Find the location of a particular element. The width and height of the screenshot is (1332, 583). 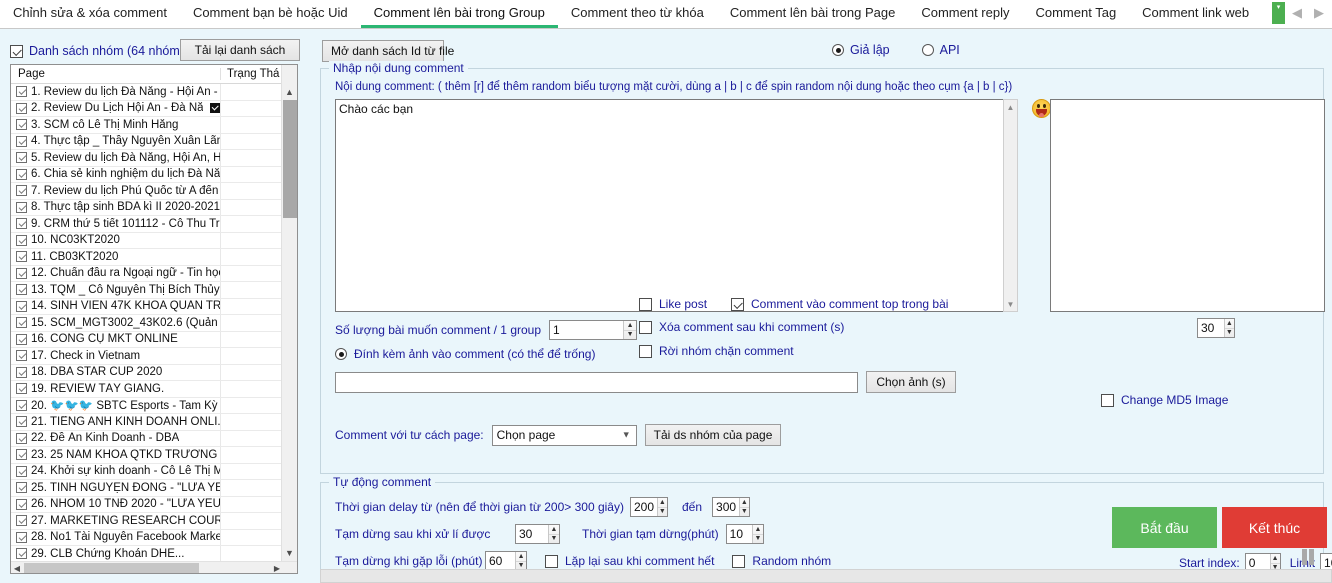

like-post-checkbox-row: Like post is located at coordinates (673, 304).